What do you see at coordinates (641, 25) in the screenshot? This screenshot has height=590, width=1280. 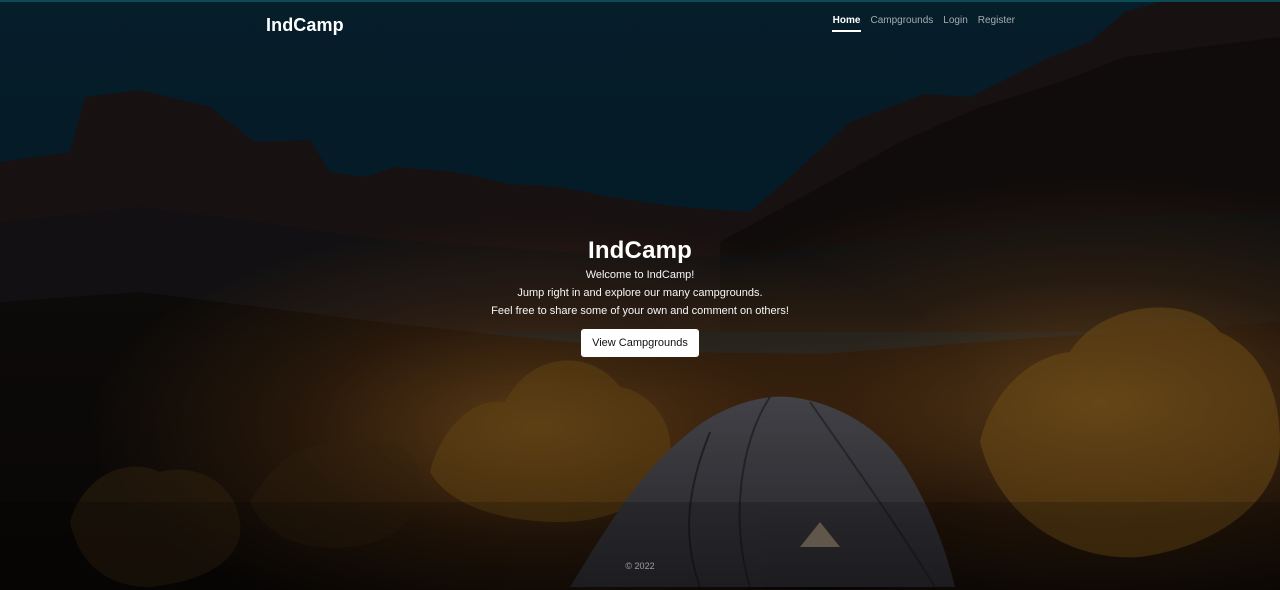 I see `top-bar: IndCamp Home Campgrounds Login Register` at bounding box center [641, 25].